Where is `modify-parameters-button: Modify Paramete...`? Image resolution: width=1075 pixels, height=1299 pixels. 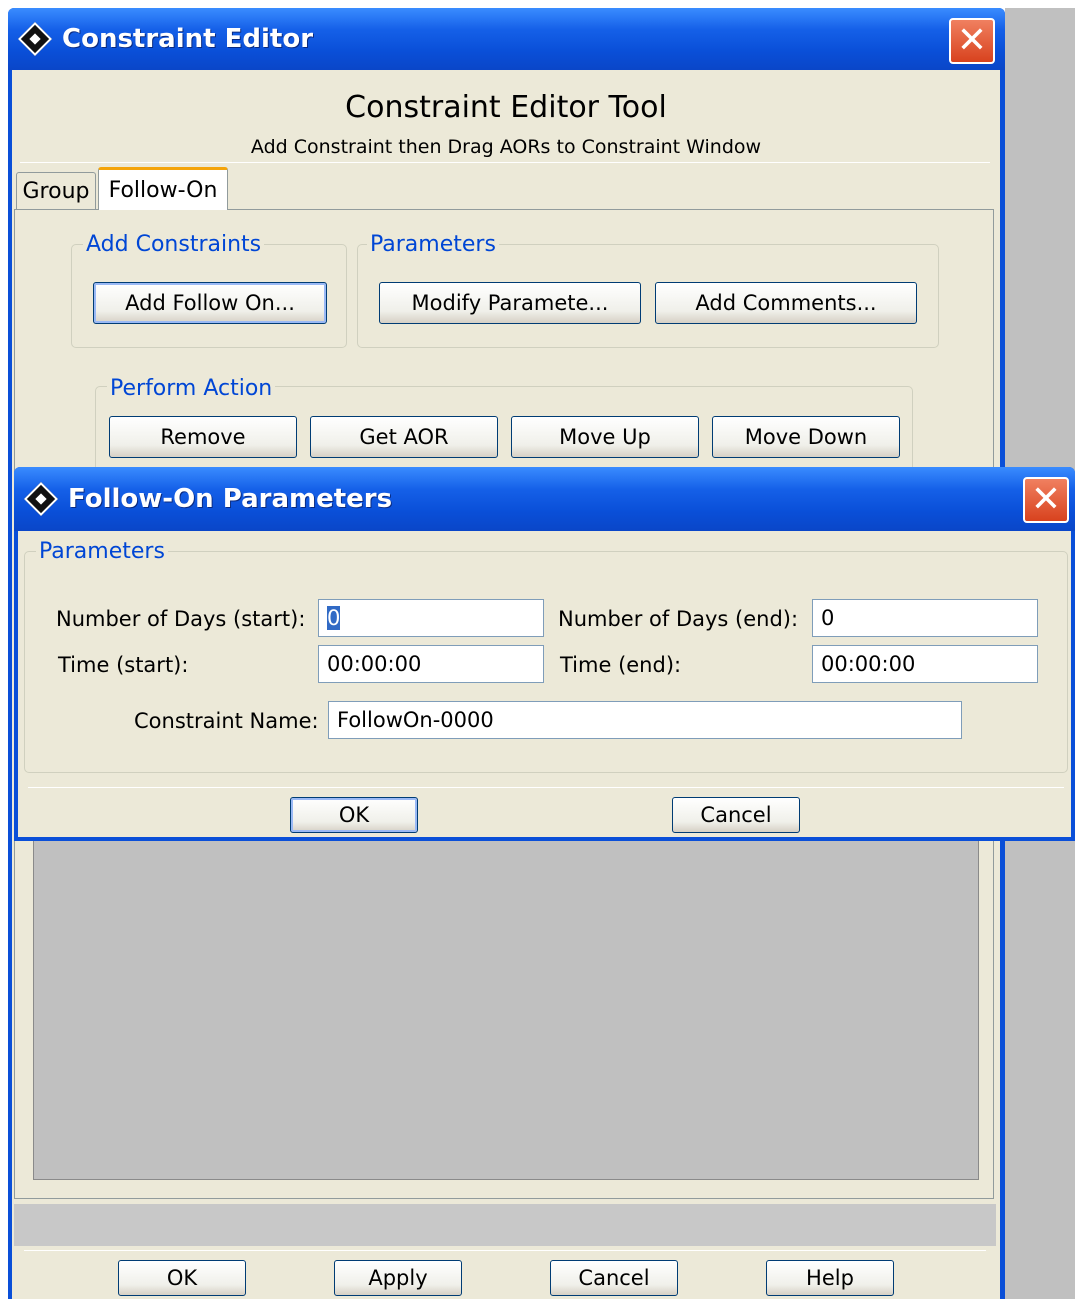
modify-parameters-button: Modify Paramete... is located at coordinates (510, 303).